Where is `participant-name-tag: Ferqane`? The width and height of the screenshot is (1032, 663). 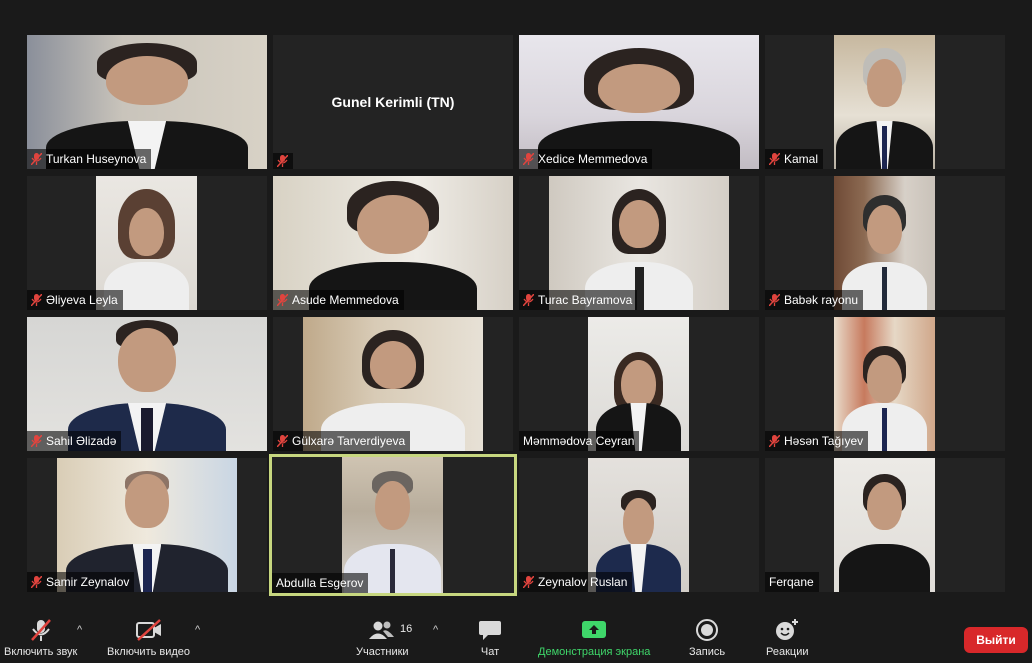 participant-name-tag: Ferqane is located at coordinates (792, 582).